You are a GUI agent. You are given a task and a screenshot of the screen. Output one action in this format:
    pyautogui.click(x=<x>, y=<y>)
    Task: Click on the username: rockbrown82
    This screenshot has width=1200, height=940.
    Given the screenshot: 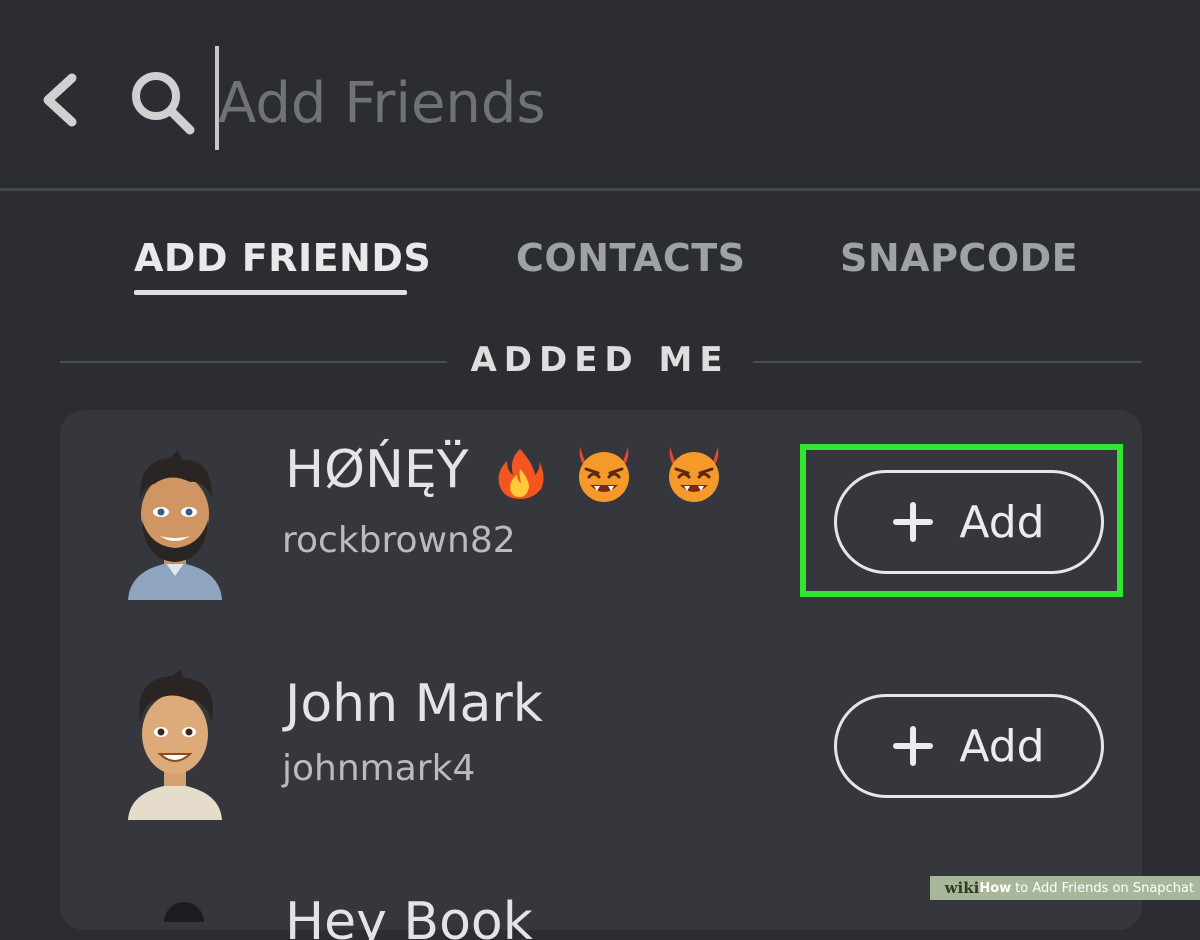 What is the action you would take?
    pyautogui.click(x=399, y=540)
    